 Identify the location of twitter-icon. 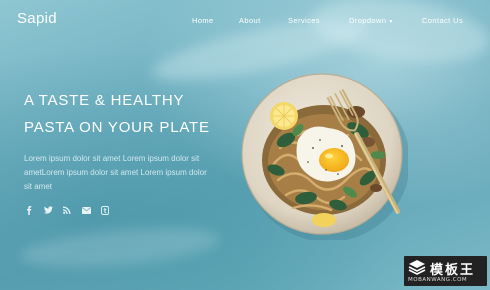
(48, 210).